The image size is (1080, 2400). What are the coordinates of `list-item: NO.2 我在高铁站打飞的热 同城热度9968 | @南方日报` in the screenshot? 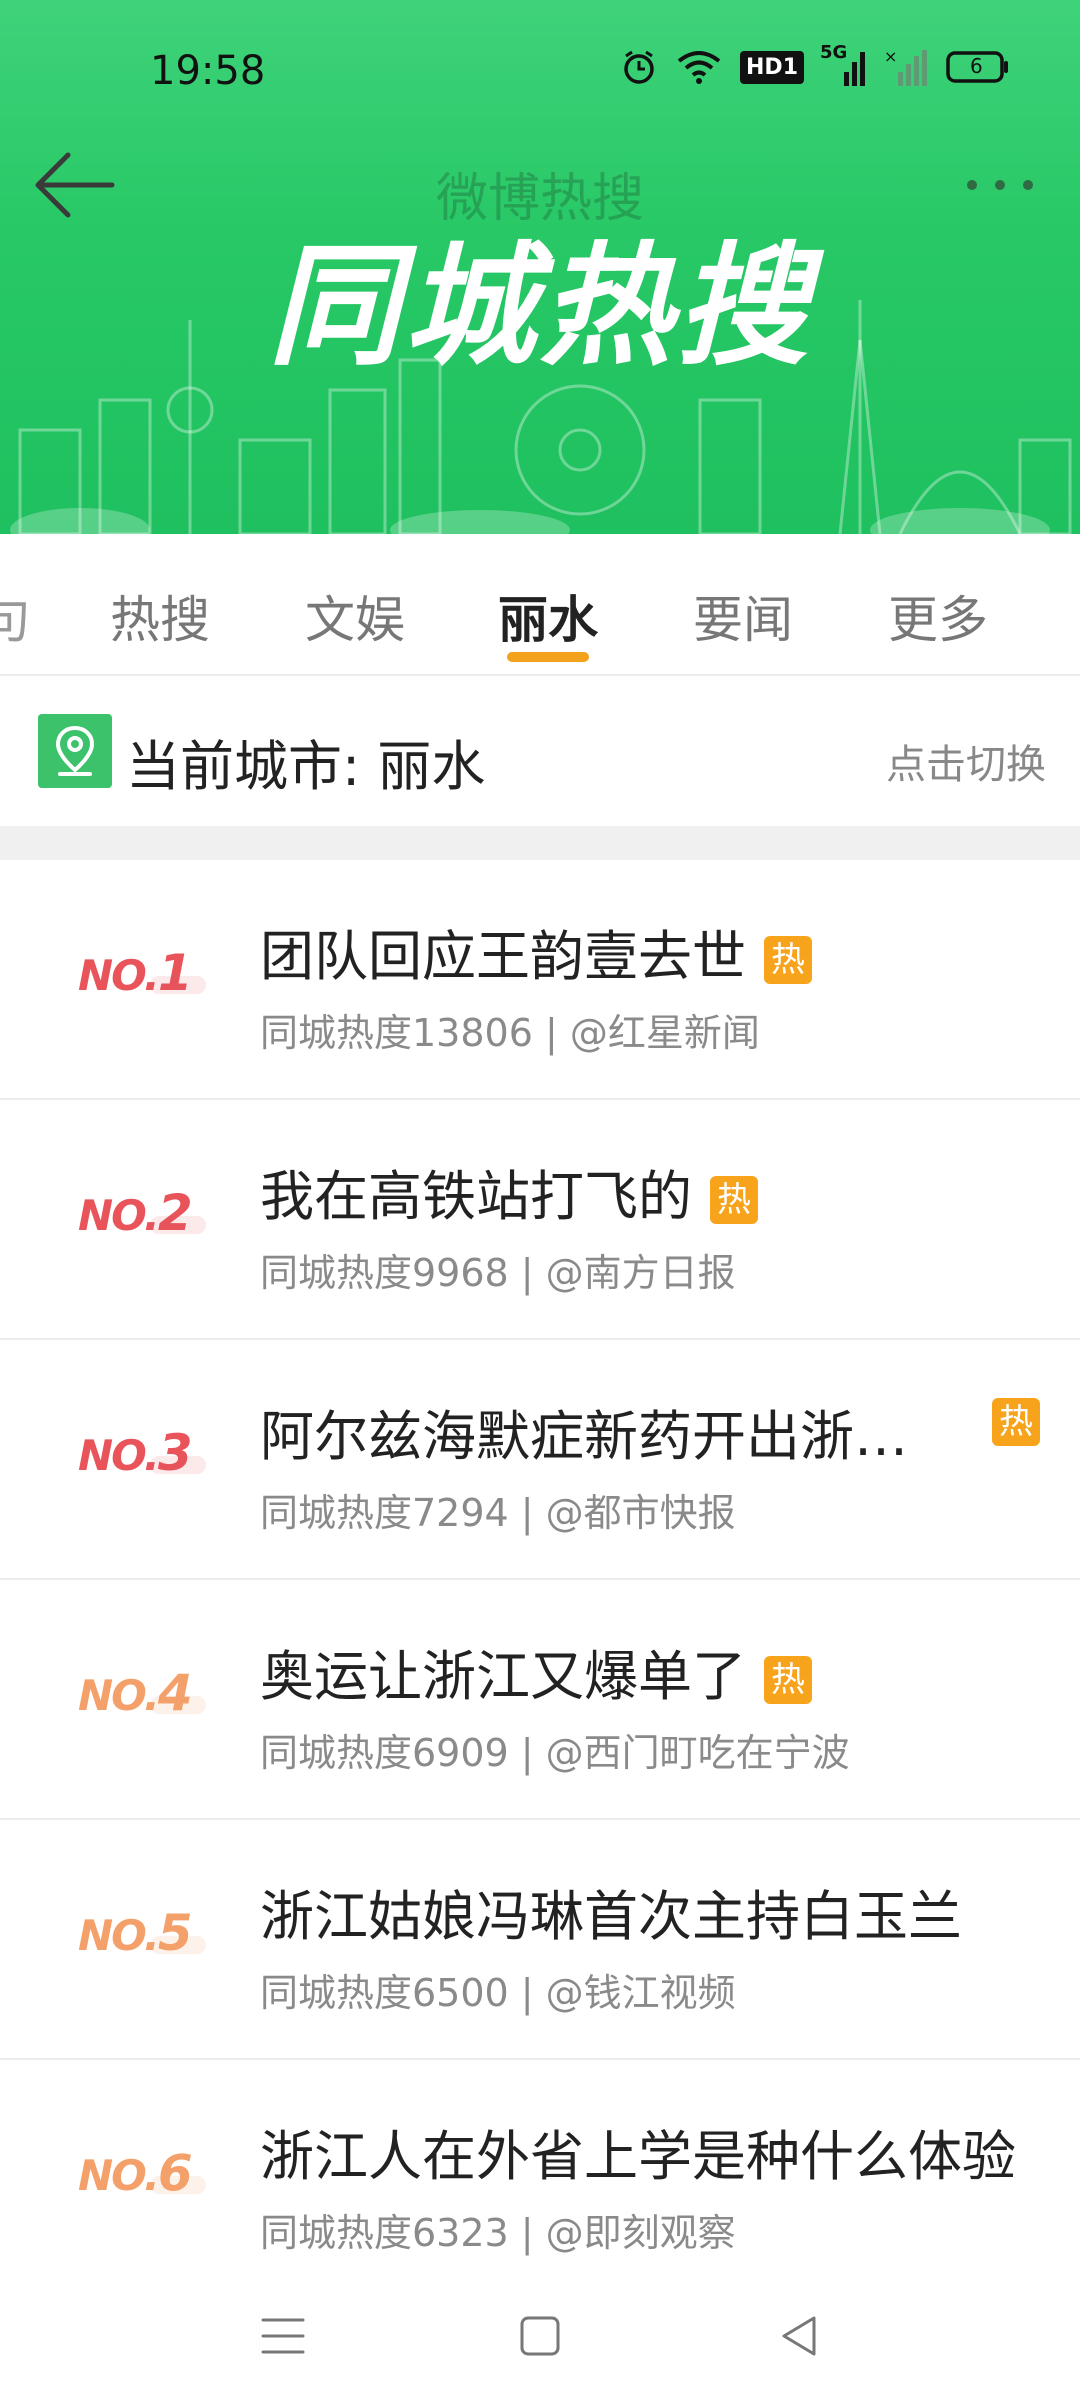 It's located at (540, 1220).